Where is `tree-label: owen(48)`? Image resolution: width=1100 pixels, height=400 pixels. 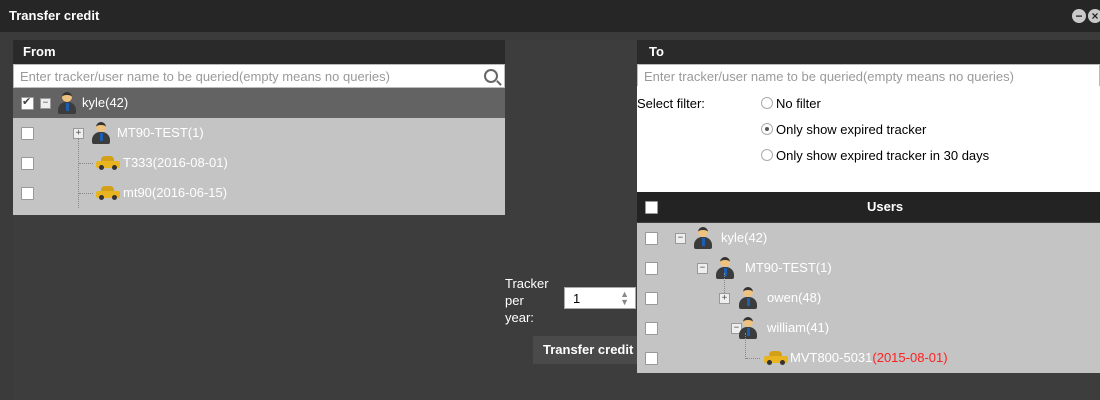 tree-label: owen(48) is located at coordinates (794, 297).